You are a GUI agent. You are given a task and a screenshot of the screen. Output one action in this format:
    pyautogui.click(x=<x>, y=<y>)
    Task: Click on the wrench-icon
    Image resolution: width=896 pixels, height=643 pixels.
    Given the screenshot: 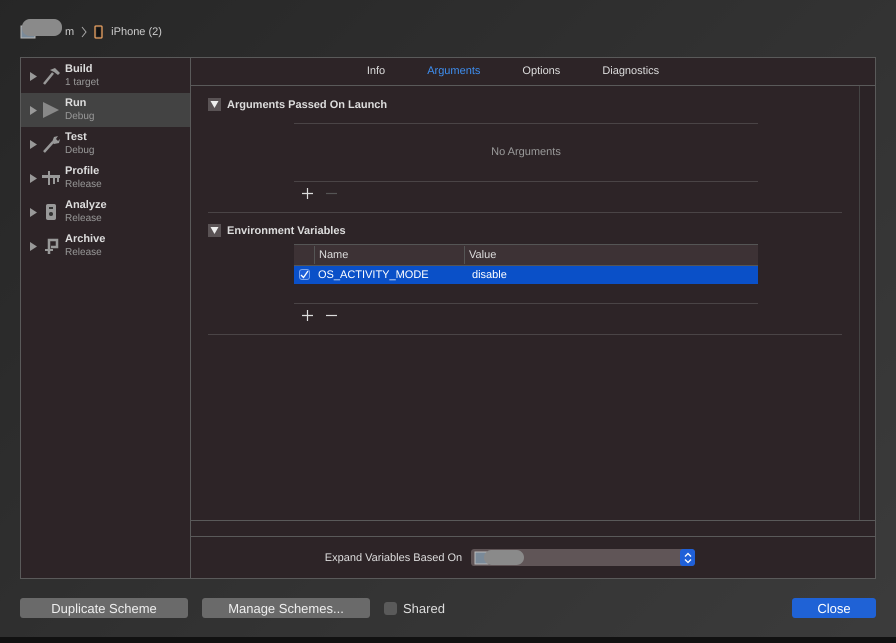 What is the action you would take?
    pyautogui.click(x=51, y=144)
    